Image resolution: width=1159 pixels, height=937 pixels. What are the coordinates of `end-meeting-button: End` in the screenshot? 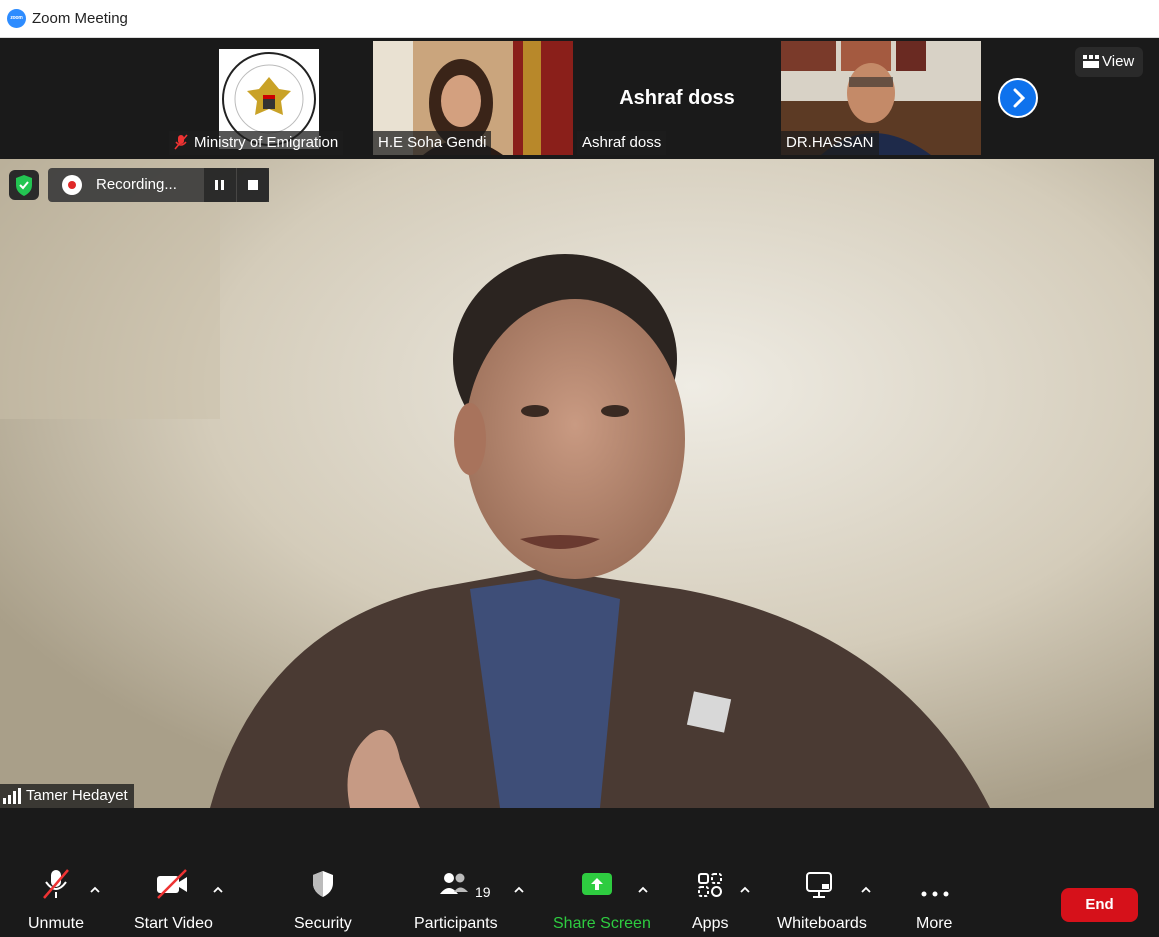 It's located at (1099, 905).